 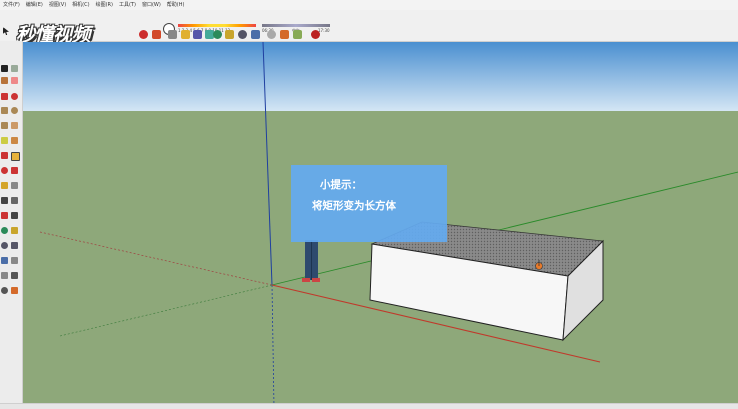 I want to click on section-plane-tool-icon, so click(x=14, y=290).